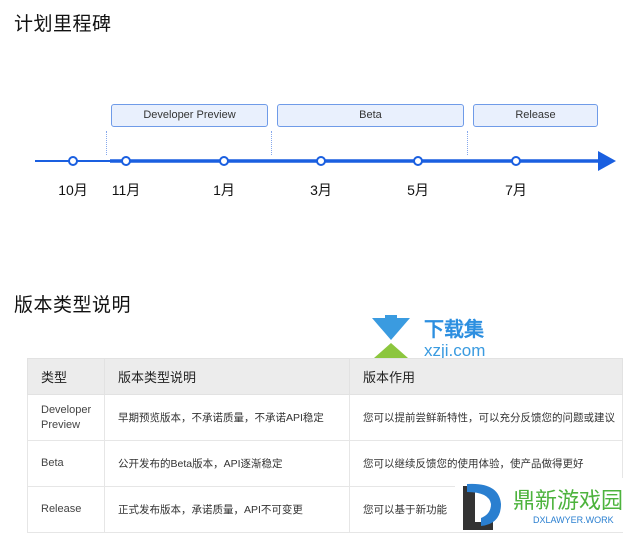  I want to click on cell-type: Beta, so click(66, 463).